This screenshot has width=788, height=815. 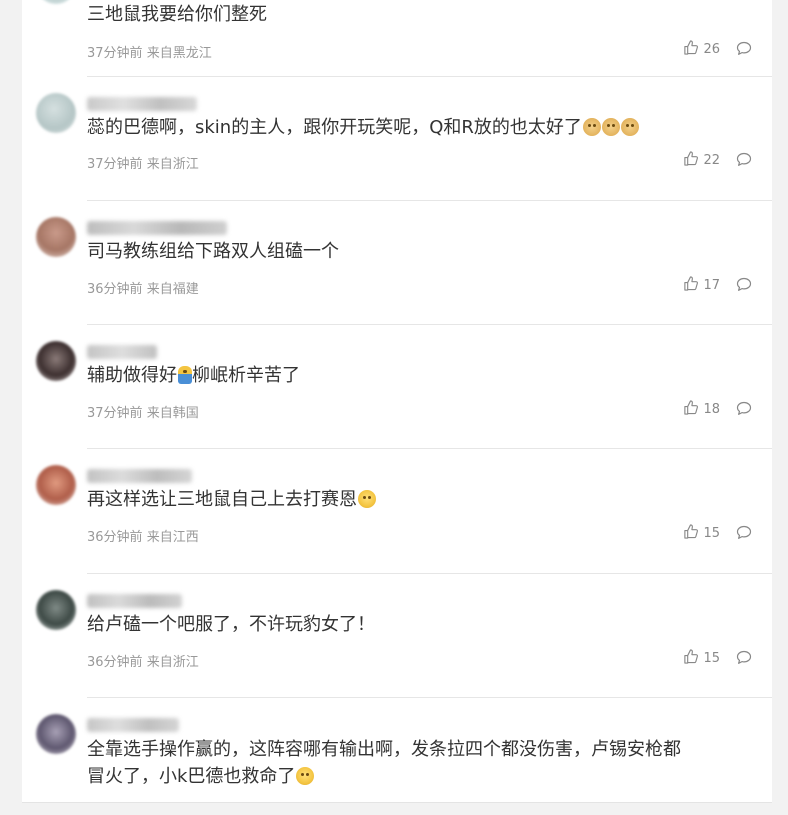 I want to click on comment-meta: 37分钟前 来自韩国, so click(x=143, y=411).